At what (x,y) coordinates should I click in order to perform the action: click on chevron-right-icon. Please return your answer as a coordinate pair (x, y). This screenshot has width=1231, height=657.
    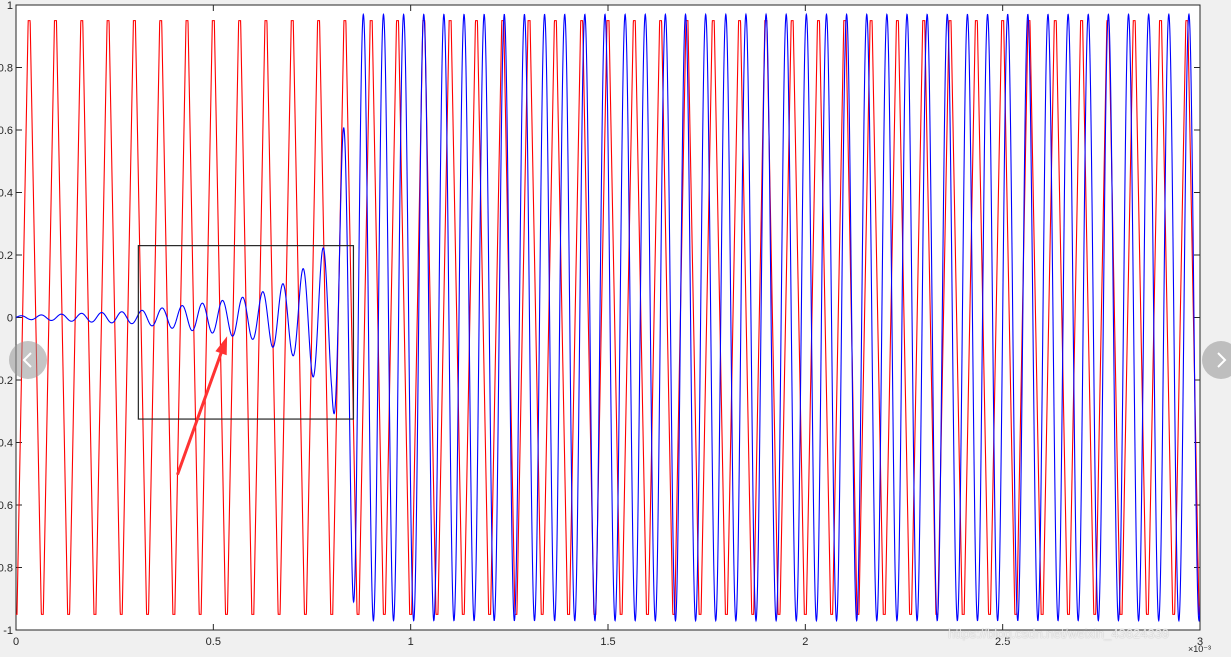
    Looking at the image, I should click on (1222, 360).